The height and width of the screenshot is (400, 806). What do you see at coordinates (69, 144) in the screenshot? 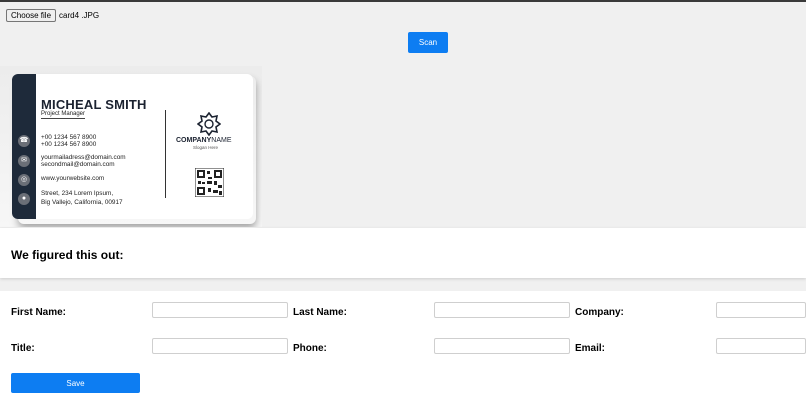
I see `card-phone-2: +00 1234 567 8900` at bounding box center [69, 144].